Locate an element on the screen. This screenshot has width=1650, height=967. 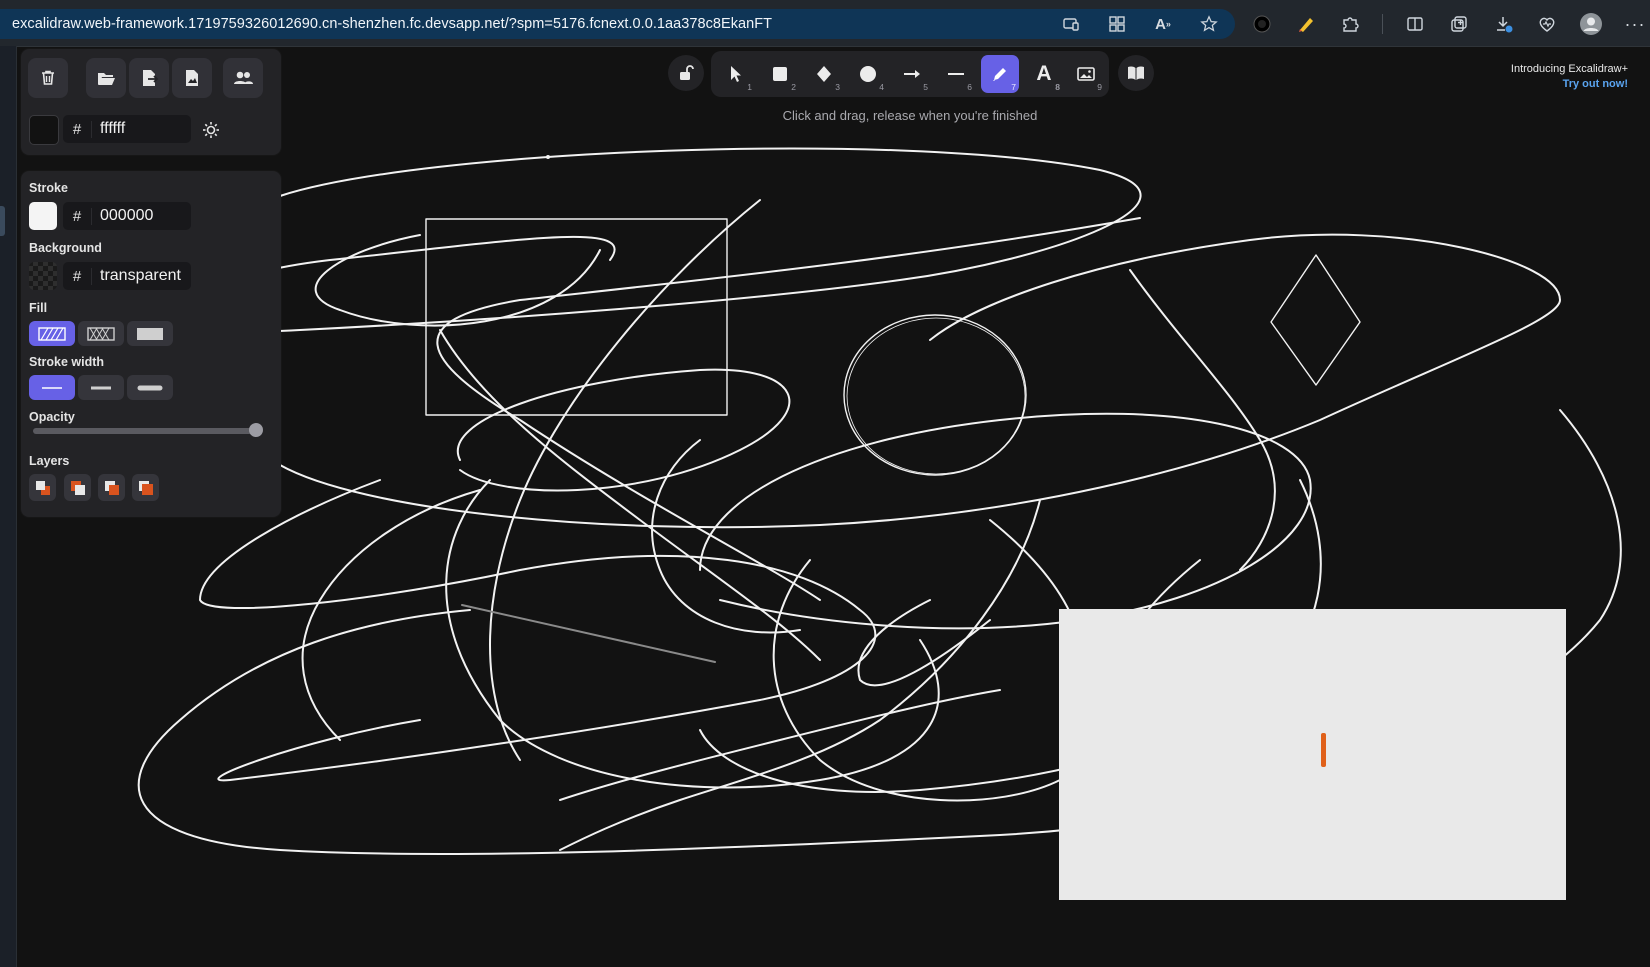
extension-highlighter-icon is located at coordinates (1306, 24).